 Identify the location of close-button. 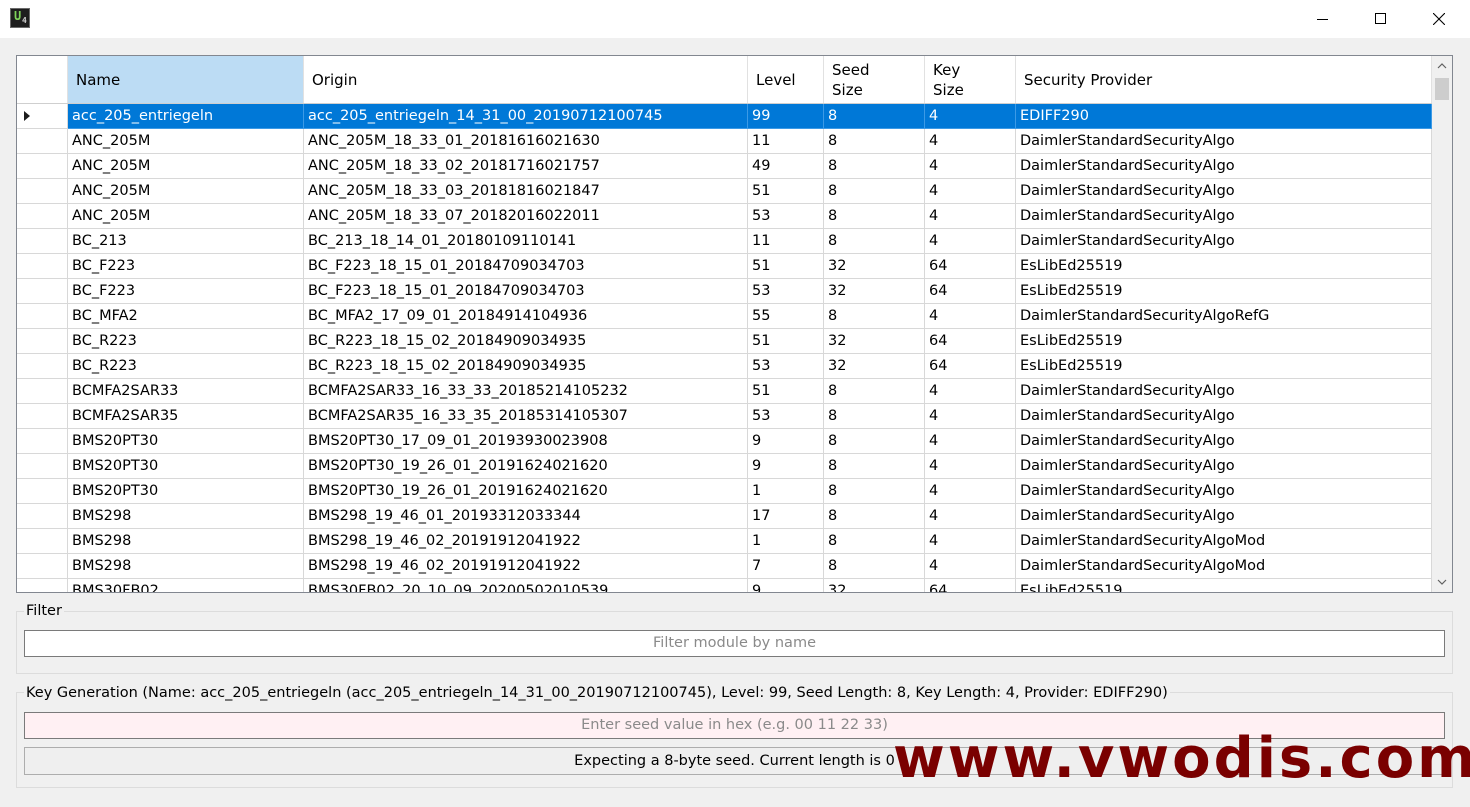
(1439, 19).